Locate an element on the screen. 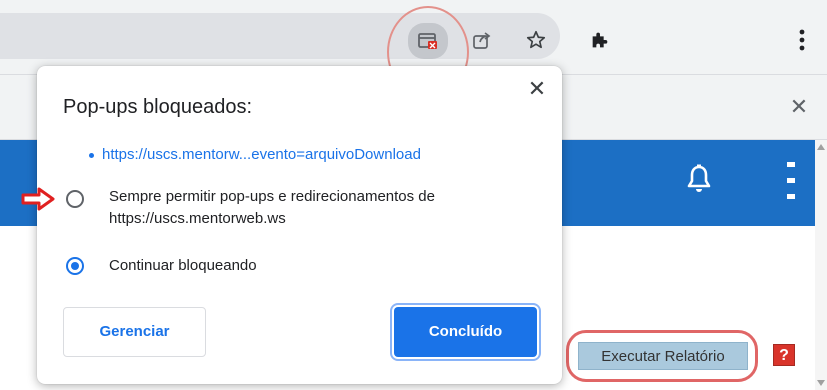 This screenshot has height=390, width=827. bullet-icon is located at coordinates (91, 155).